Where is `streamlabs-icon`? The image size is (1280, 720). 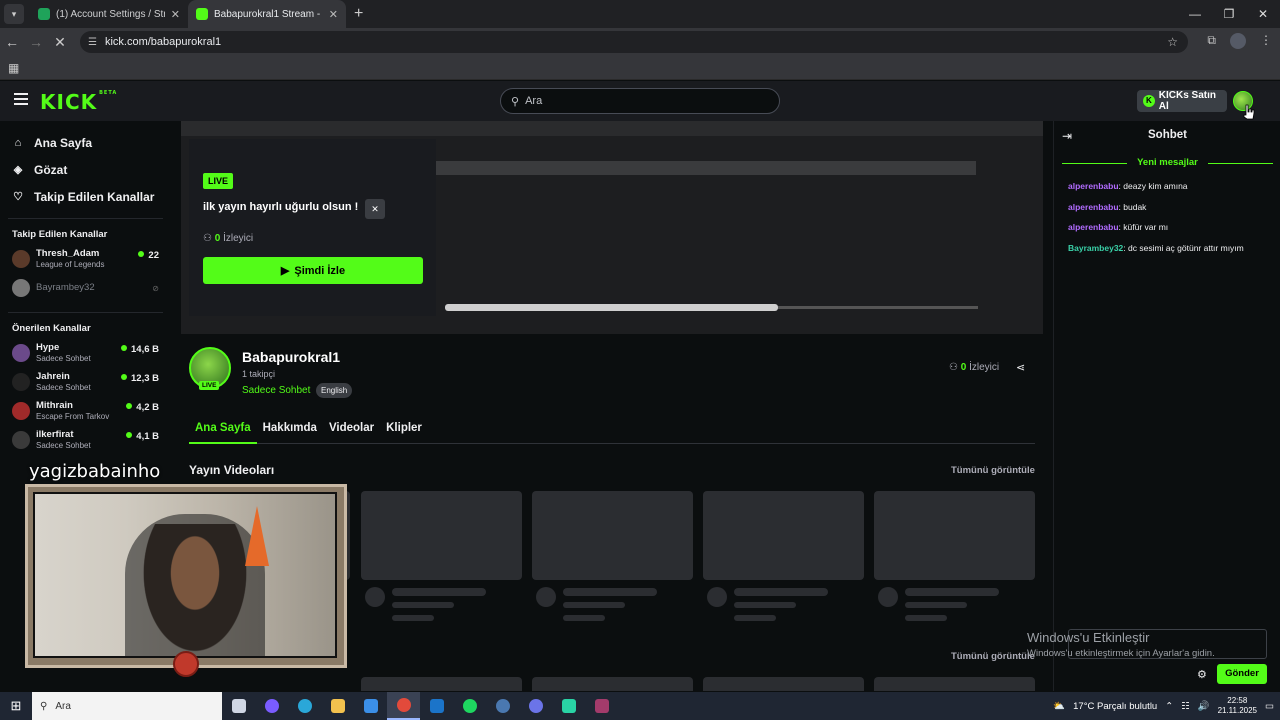 streamlabs-icon is located at coordinates (568, 706).